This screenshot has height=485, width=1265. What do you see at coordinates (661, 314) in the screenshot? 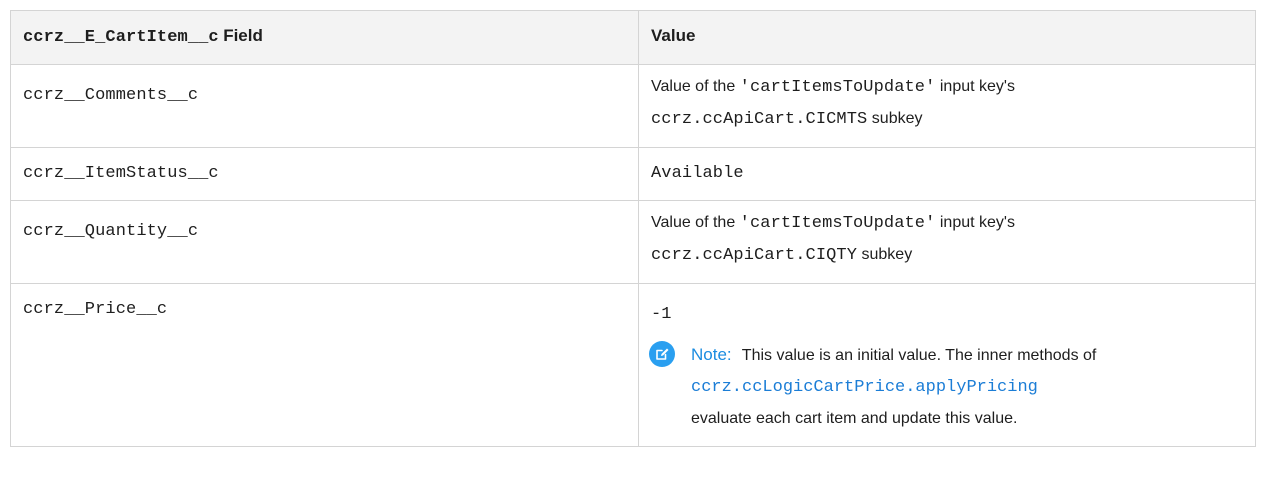
I see `value-text: -1` at bounding box center [661, 314].